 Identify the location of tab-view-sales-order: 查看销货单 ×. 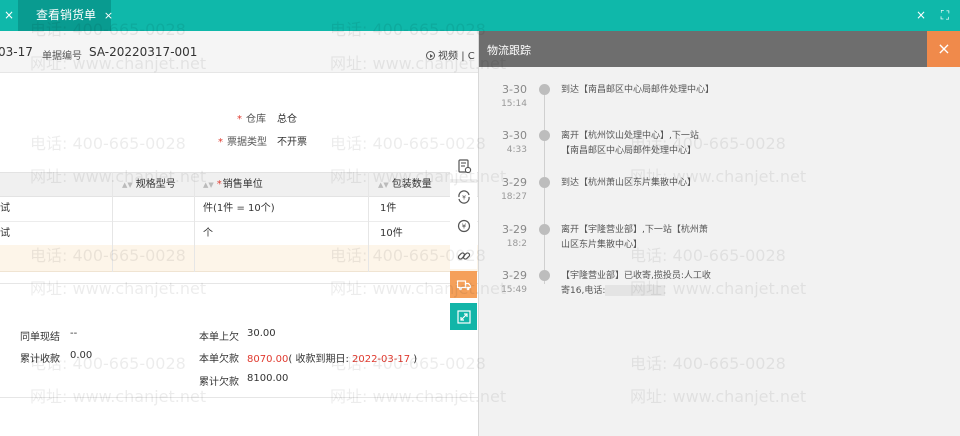
(65, 15).